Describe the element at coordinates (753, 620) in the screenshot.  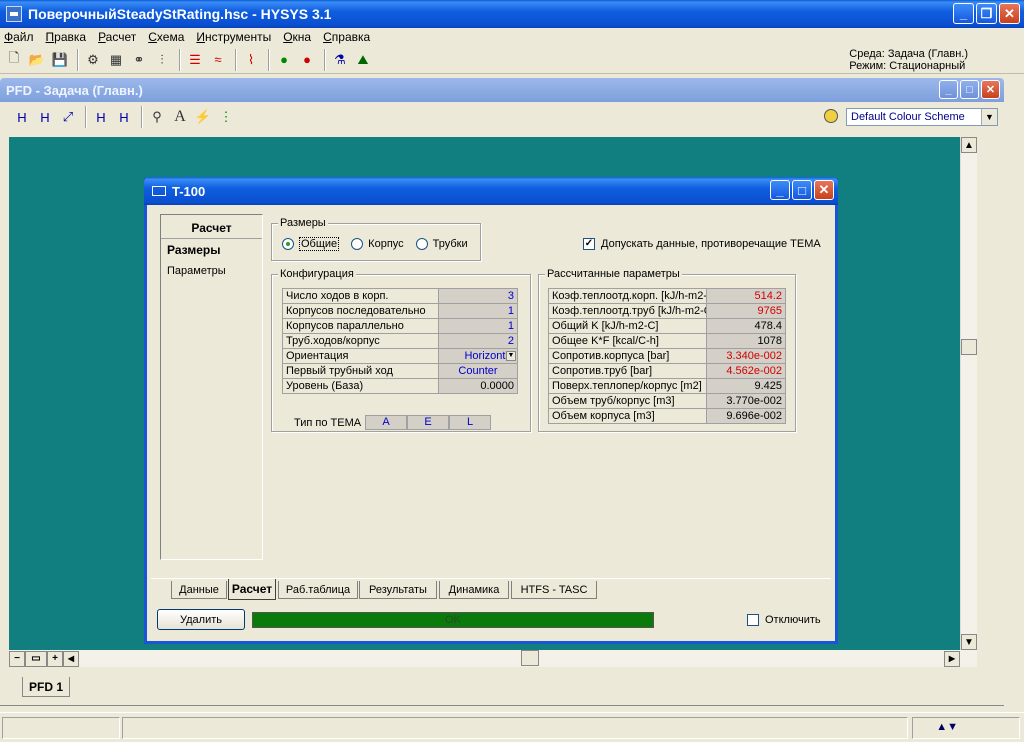
I see `ignore-check-box` at that location.